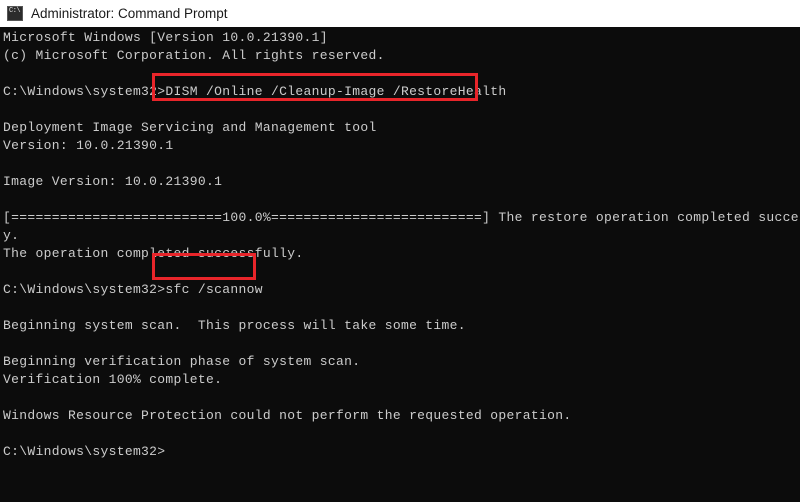 This screenshot has height=502, width=800. What do you see at coordinates (400, 13) in the screenshot?
I see `title-bar: C:\ Administrator: Command Prompt` at bounding box center [400, 13].